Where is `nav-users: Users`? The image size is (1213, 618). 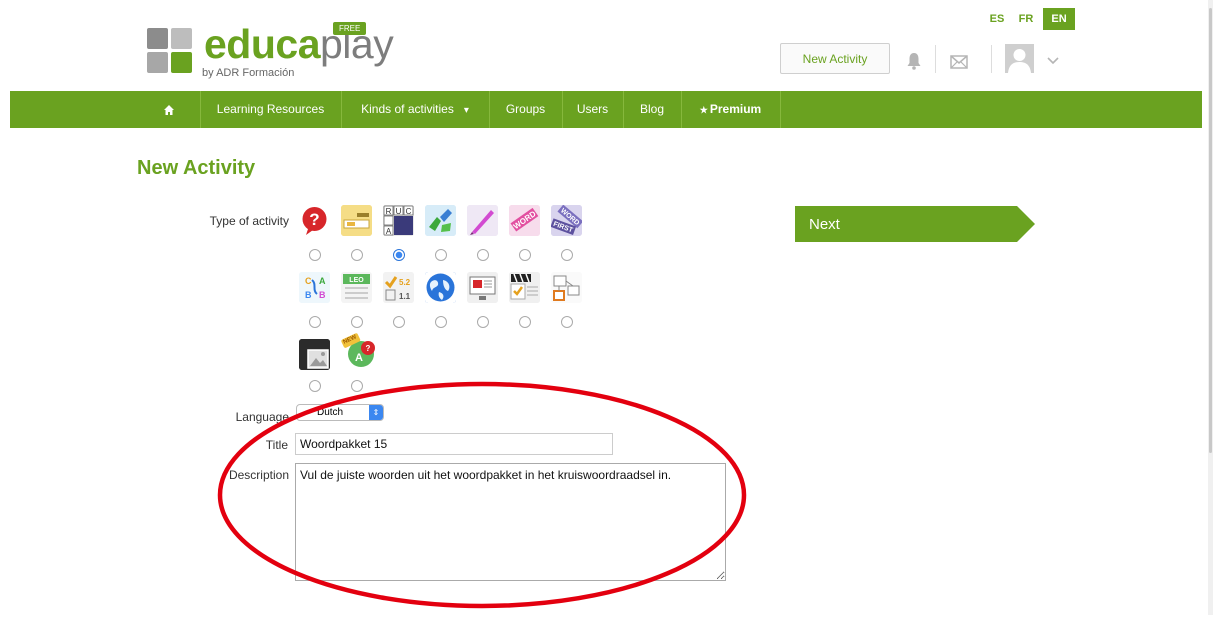 nav-users: Users is located at coordinates (592, 109).